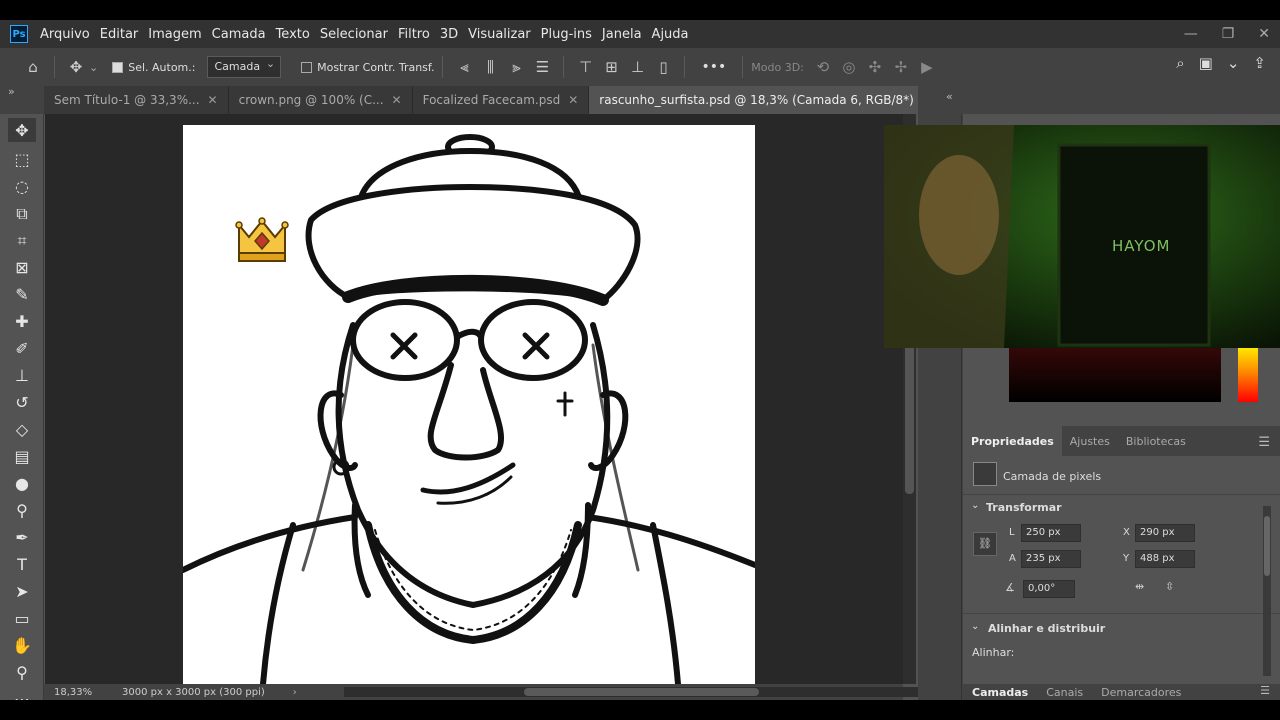  I want to click on collapse-toolbar-button: », so click(22, 100).